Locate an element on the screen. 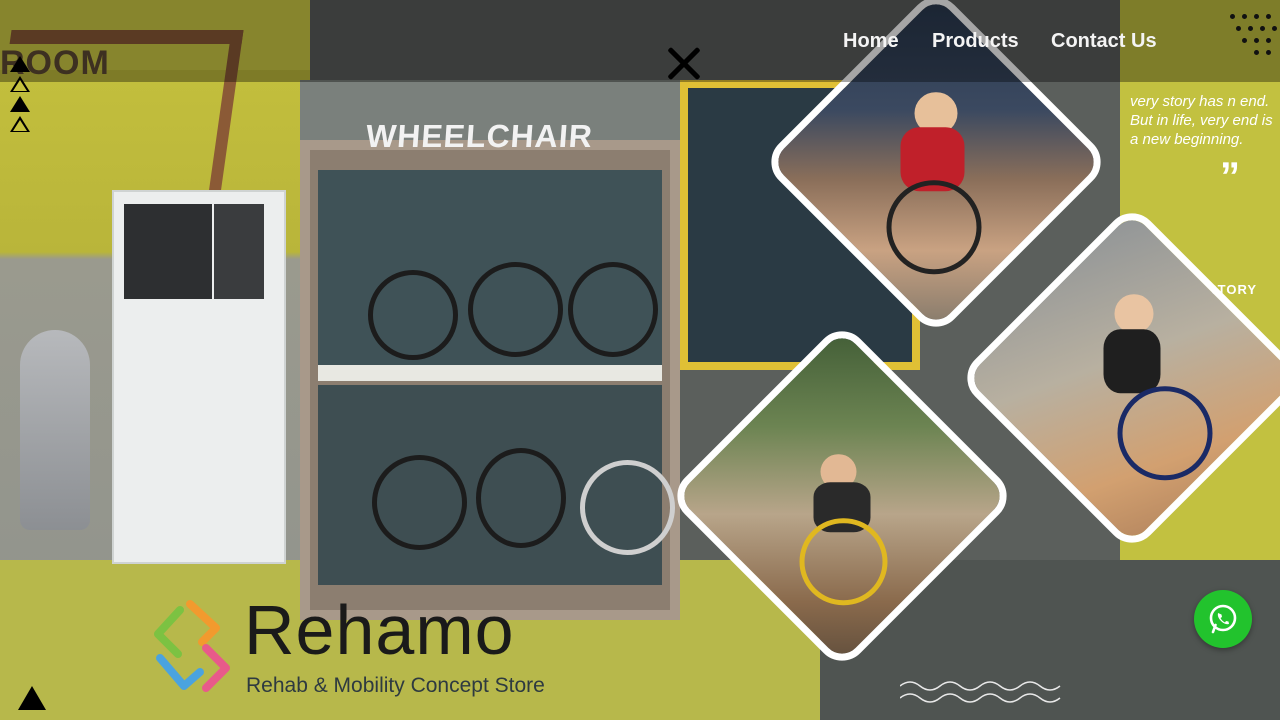 The image size is (1280, 720). wheelchair-sign: WHEELCHAIR is located at coordinates (479, 136).